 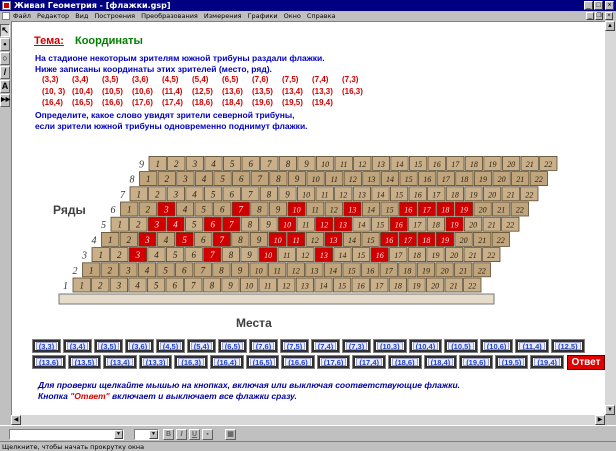 What do you see at coordinates (610, 410) in the screenshot?
I see `scroll-down-button: ▼` at bounding box center [610, 410].